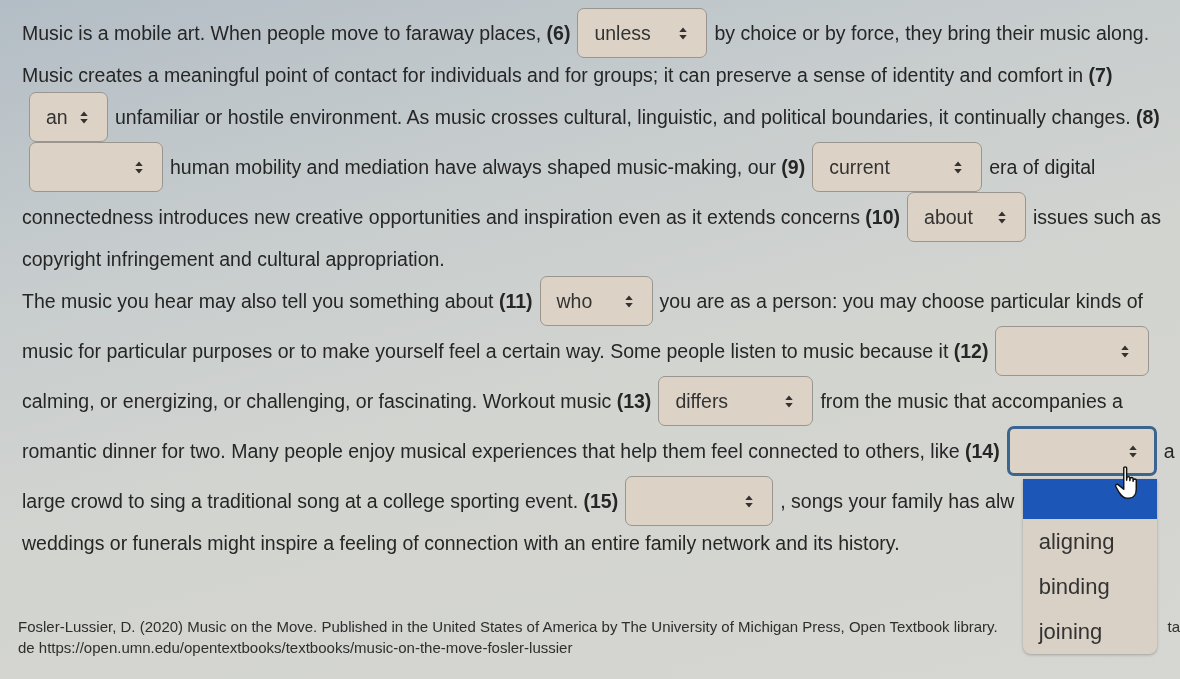  I want to click on passage-text: you are as a person: you may choose particular kinds of, so click(901, 301).